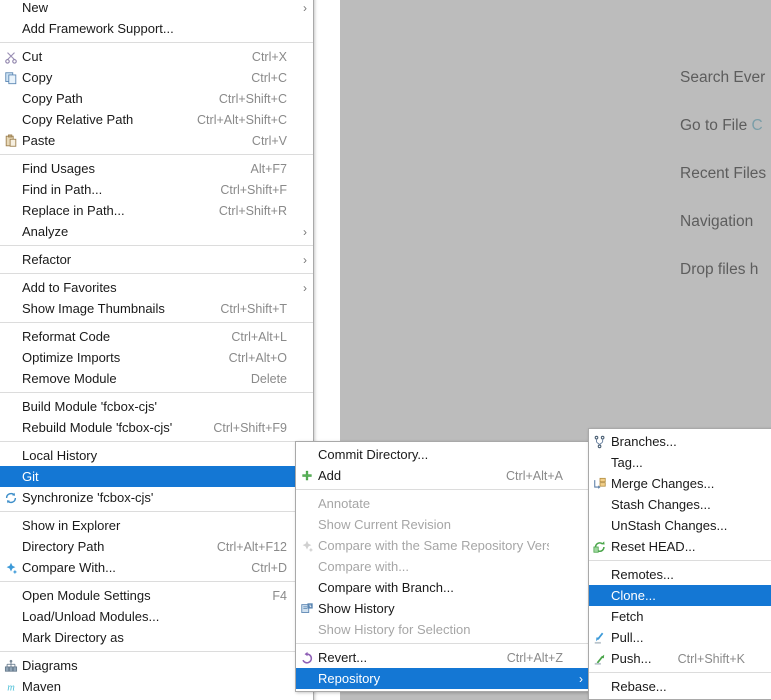 Image resolution: width=771 pixels, height=700 pixels. Describe the element at coordinates (269, 140) in the screenshot. I see `menu-item-accelerator: Ctrl+V` at that location.